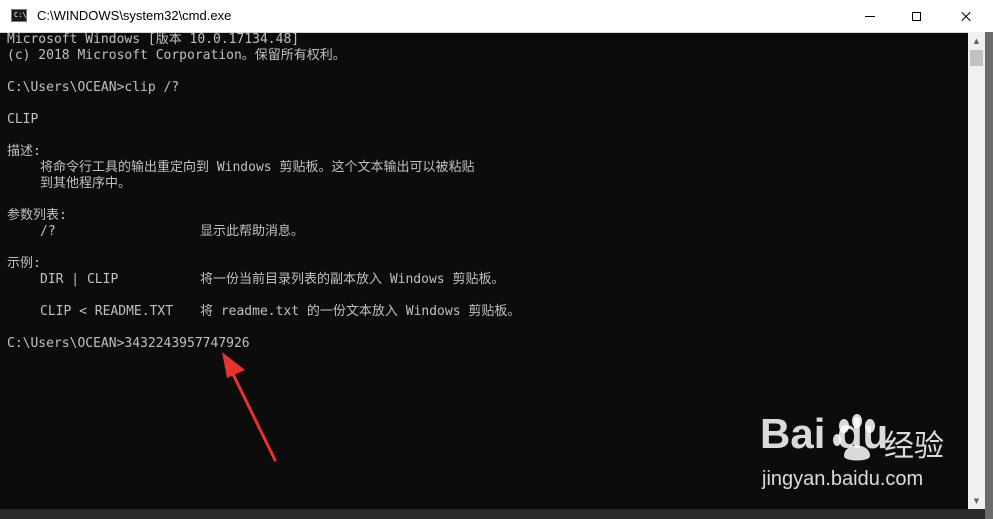  Describe the element at coordinates (496, 16) in the screenshot. I see `title-bar: C:\ C:\WINDOWS\system32\cmd.exe` at that location.